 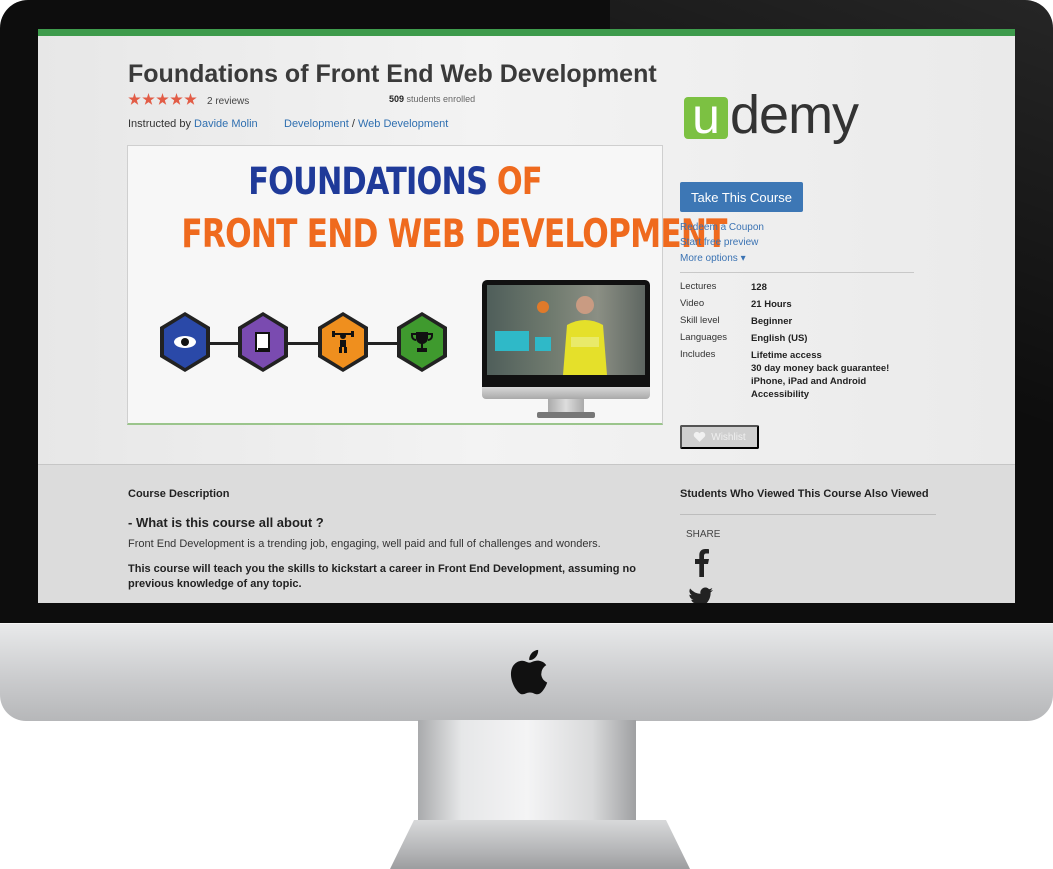 I want to click on apple-logo-icon, so click(x=529, y=672).